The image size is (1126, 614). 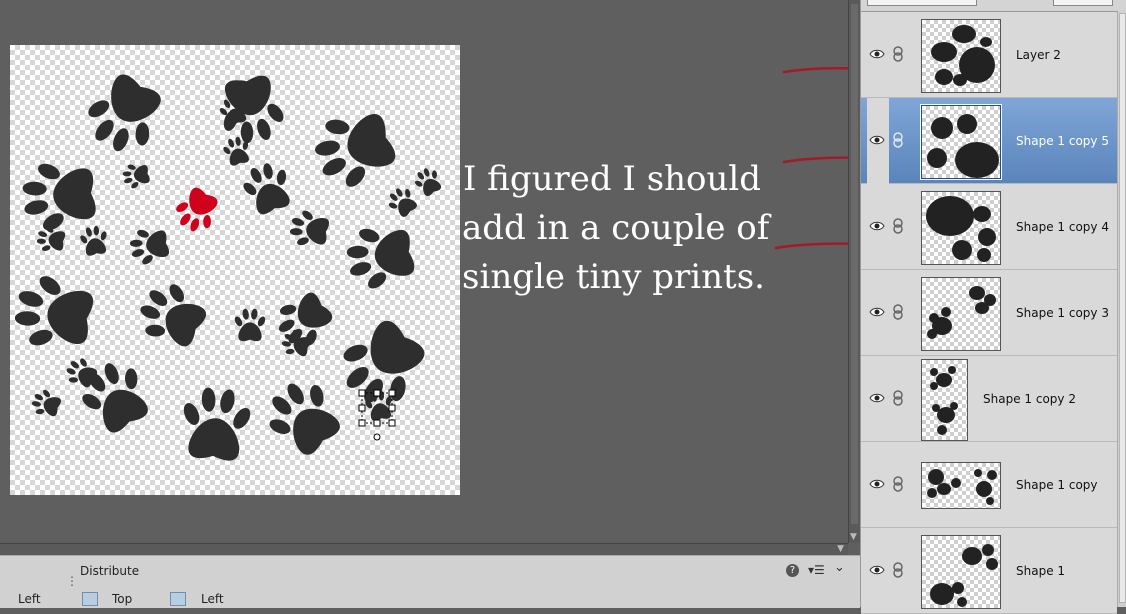 What do you see at coordinates (1062, 227) in the screenshot?
I see `layer-name: Shape 1 copy 4` at bounding box center [1062, 227].